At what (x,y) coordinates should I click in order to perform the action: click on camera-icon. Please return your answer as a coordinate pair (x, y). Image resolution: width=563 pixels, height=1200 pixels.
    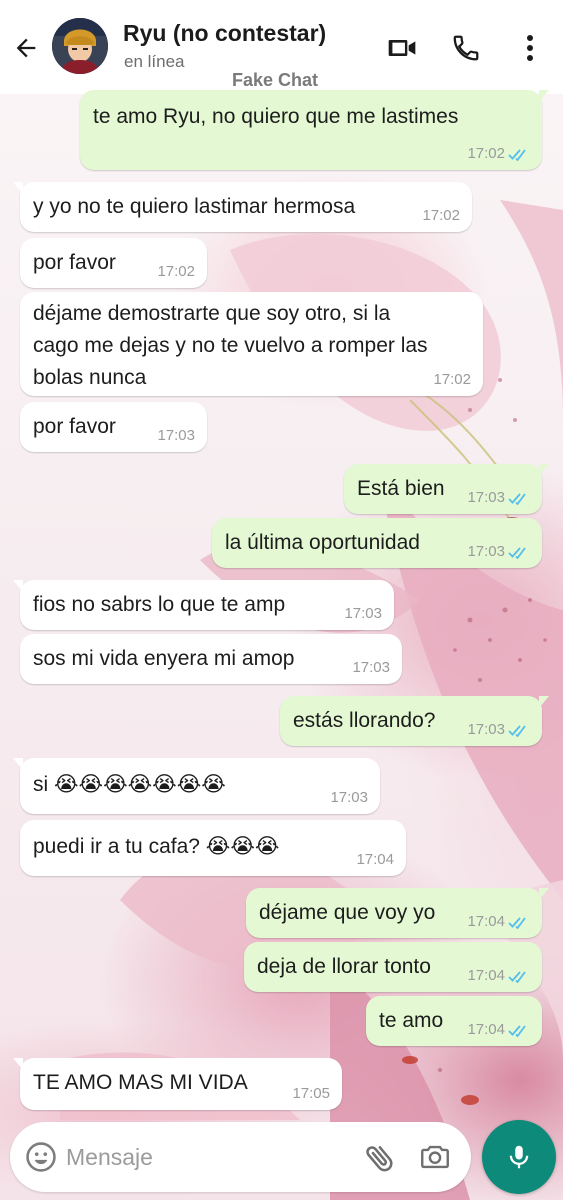
    Looking at the image, I should click on (435, 1157).